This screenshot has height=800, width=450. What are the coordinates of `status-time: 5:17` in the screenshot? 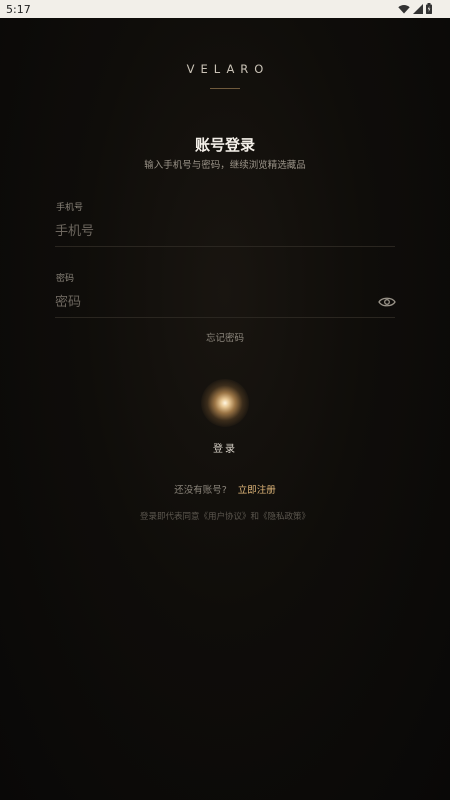 It's located at (18, 9).